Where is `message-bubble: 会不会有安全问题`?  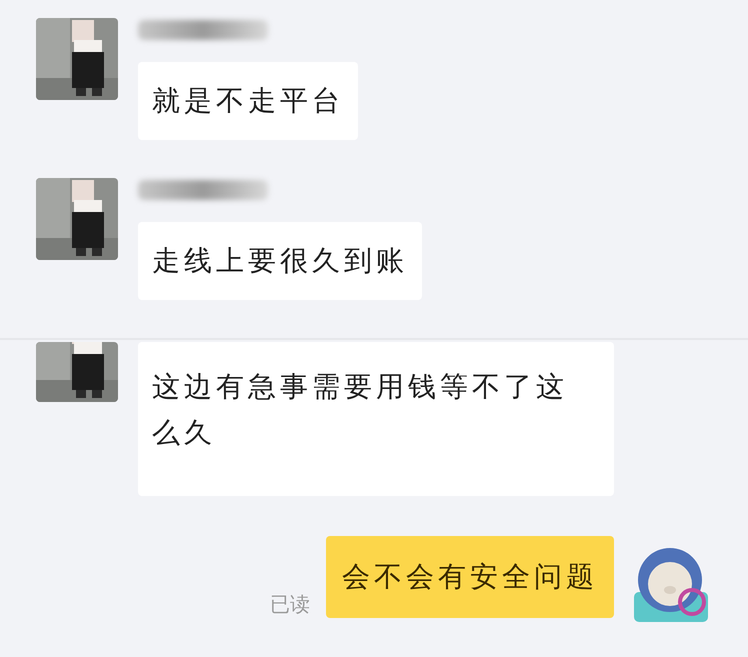 message-bubble: 会不会有安全问题 is located at coordinates (470, 577).